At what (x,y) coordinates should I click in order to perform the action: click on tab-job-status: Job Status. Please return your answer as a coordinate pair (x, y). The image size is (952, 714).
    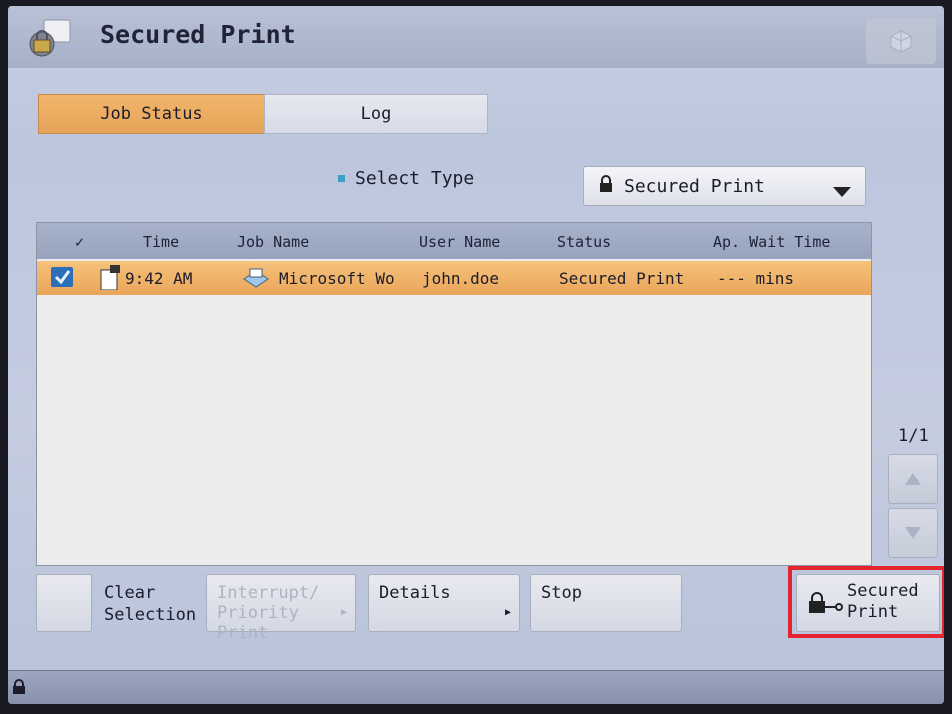
    Looking at the image, I should click on (151, 114).